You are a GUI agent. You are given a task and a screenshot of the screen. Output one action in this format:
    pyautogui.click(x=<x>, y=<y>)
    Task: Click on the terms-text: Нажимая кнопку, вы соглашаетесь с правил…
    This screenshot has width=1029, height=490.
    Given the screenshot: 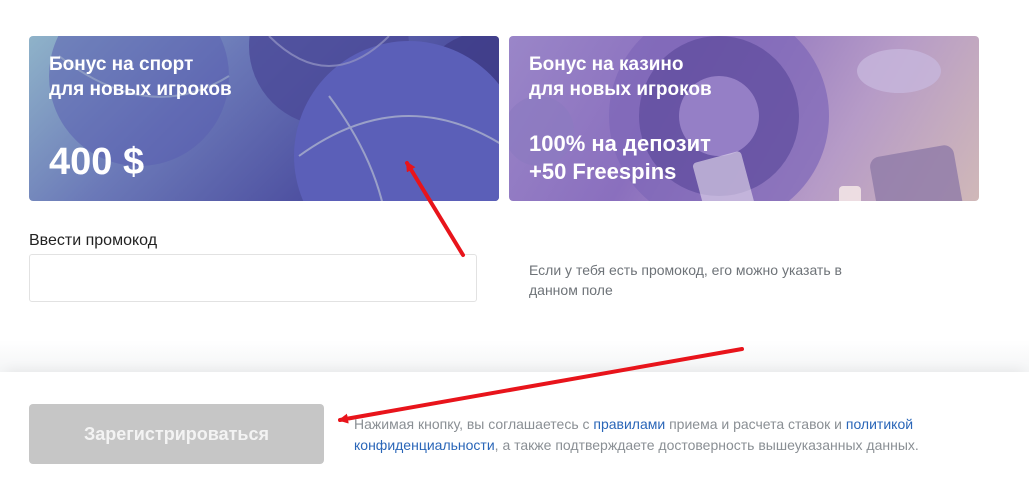 What is the action you would take?
    pyautogui.click(x=674, y=435)
    